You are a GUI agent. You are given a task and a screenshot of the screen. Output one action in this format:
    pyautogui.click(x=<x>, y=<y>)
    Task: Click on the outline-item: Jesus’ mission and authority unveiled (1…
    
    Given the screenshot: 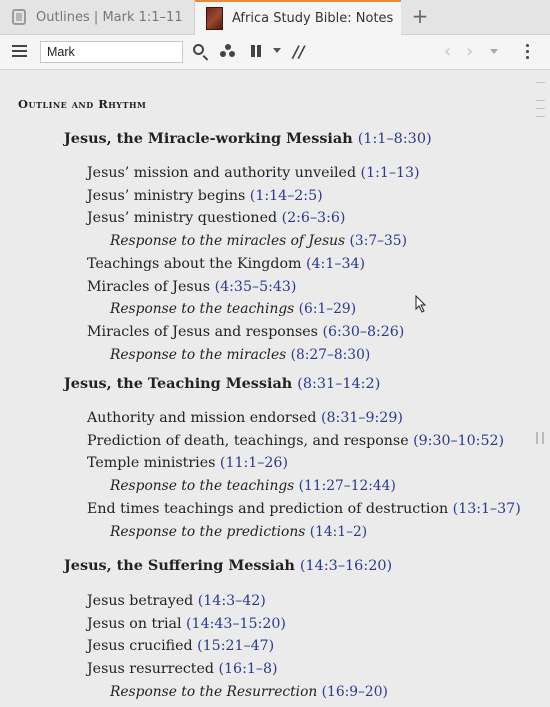 What is the action you would take?
    pyautogui.click(x=253, y=173)
    